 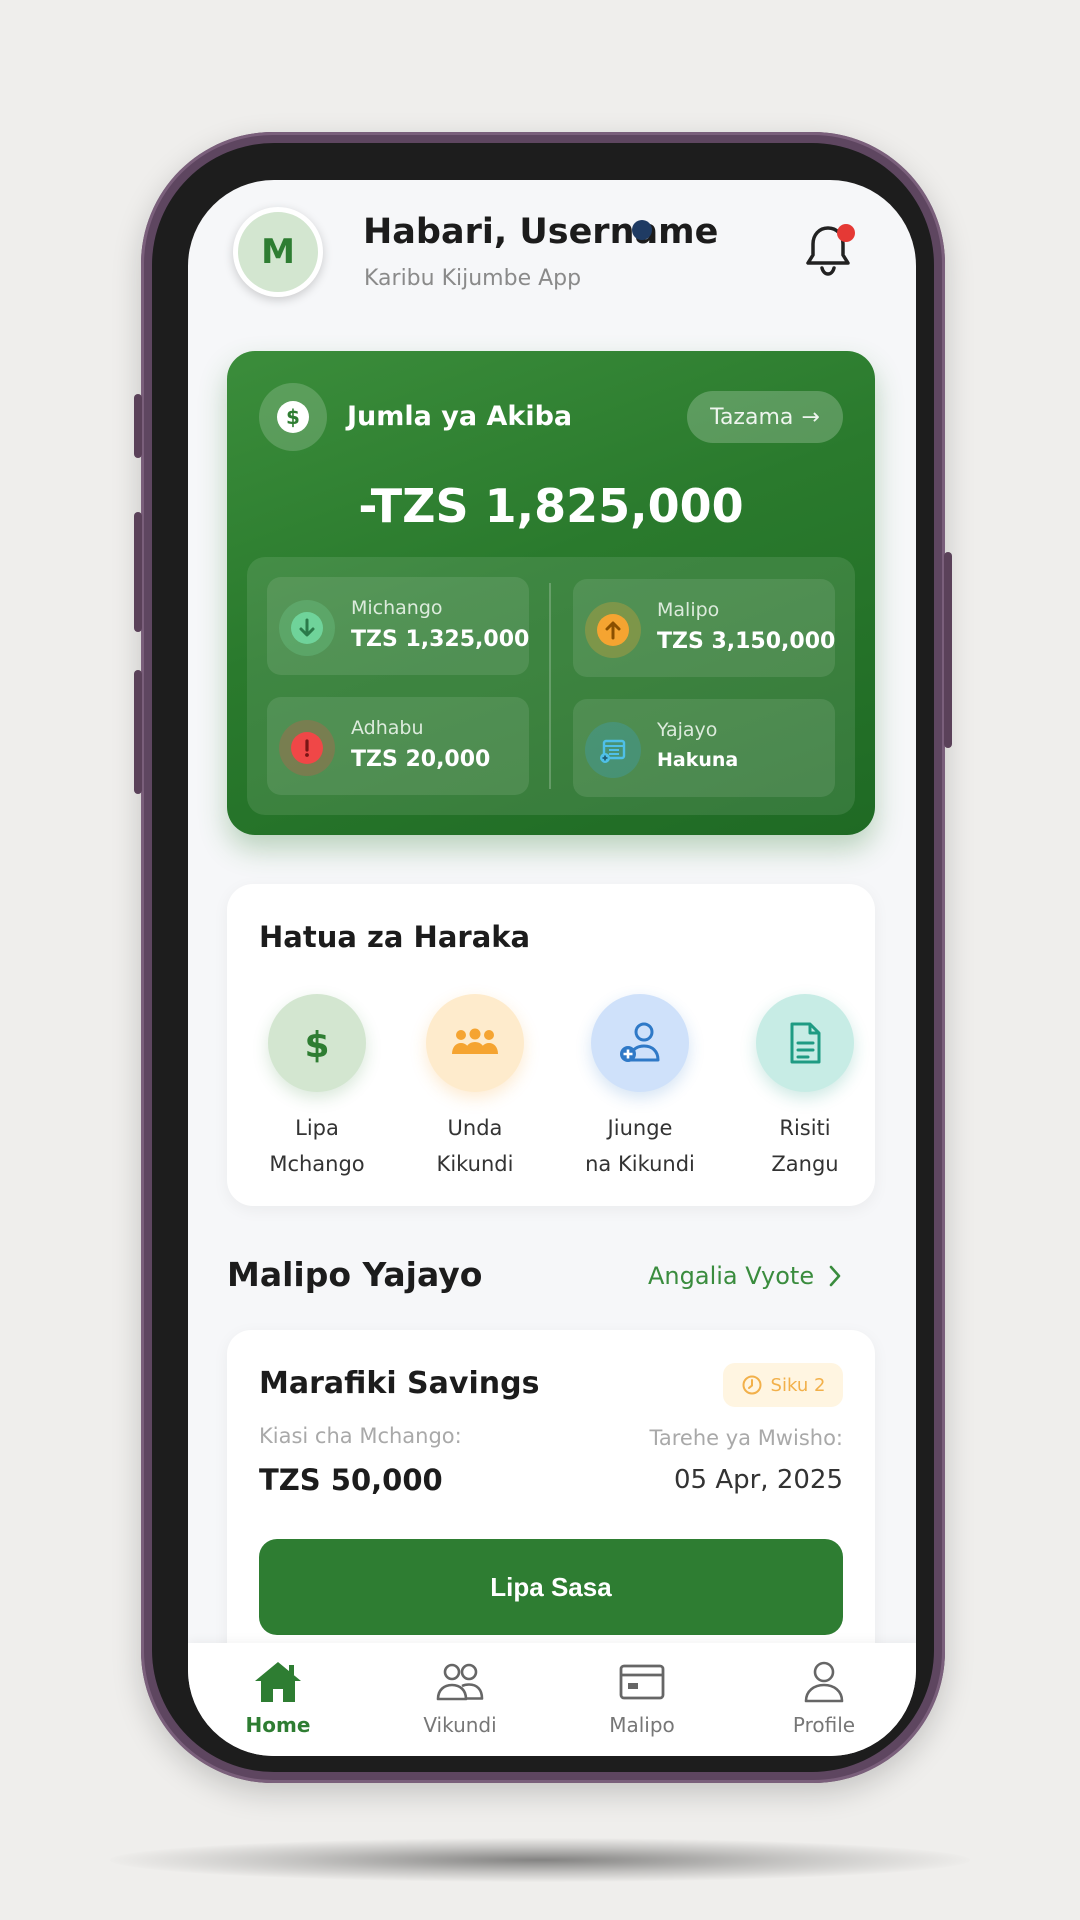 I want to click on stat-value: Hakuna, so click(x=698, y=760).